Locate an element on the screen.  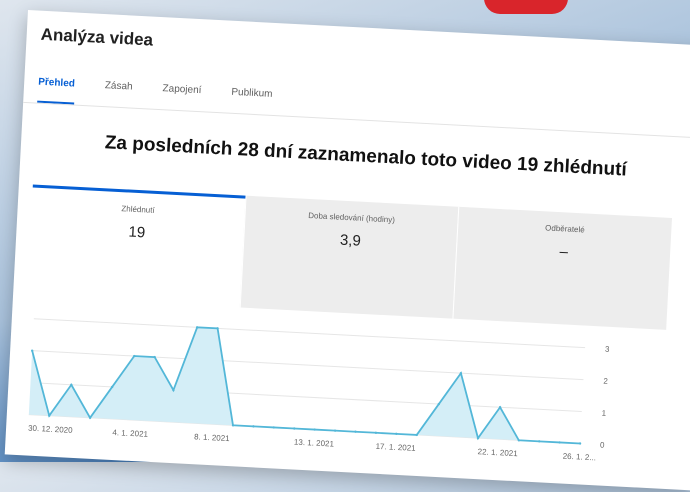
metric-watch-time-label: Doba sledování (hodiny) is located at coordinates (352, 217).